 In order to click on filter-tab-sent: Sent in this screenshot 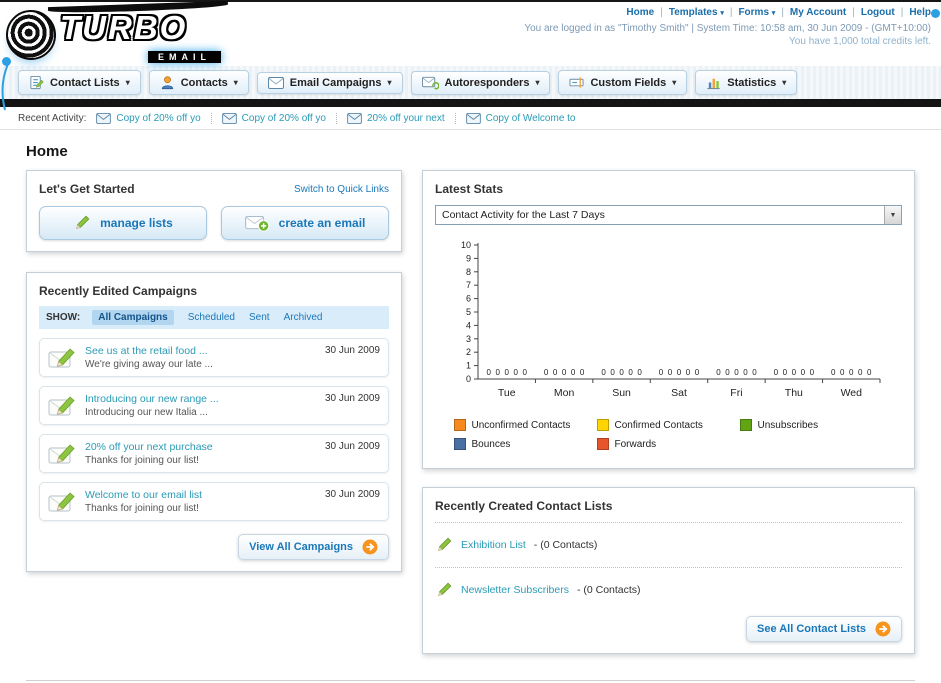, I will do `click(259, 317)`.